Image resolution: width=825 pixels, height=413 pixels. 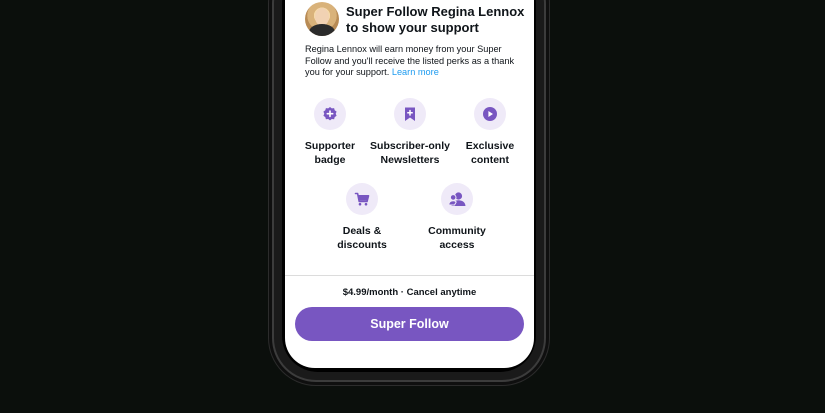 What do you see at coordinates (362, 238) in the screenshot?
I see `perk-label: Deals & discounts` at bounding box center [362, 238].